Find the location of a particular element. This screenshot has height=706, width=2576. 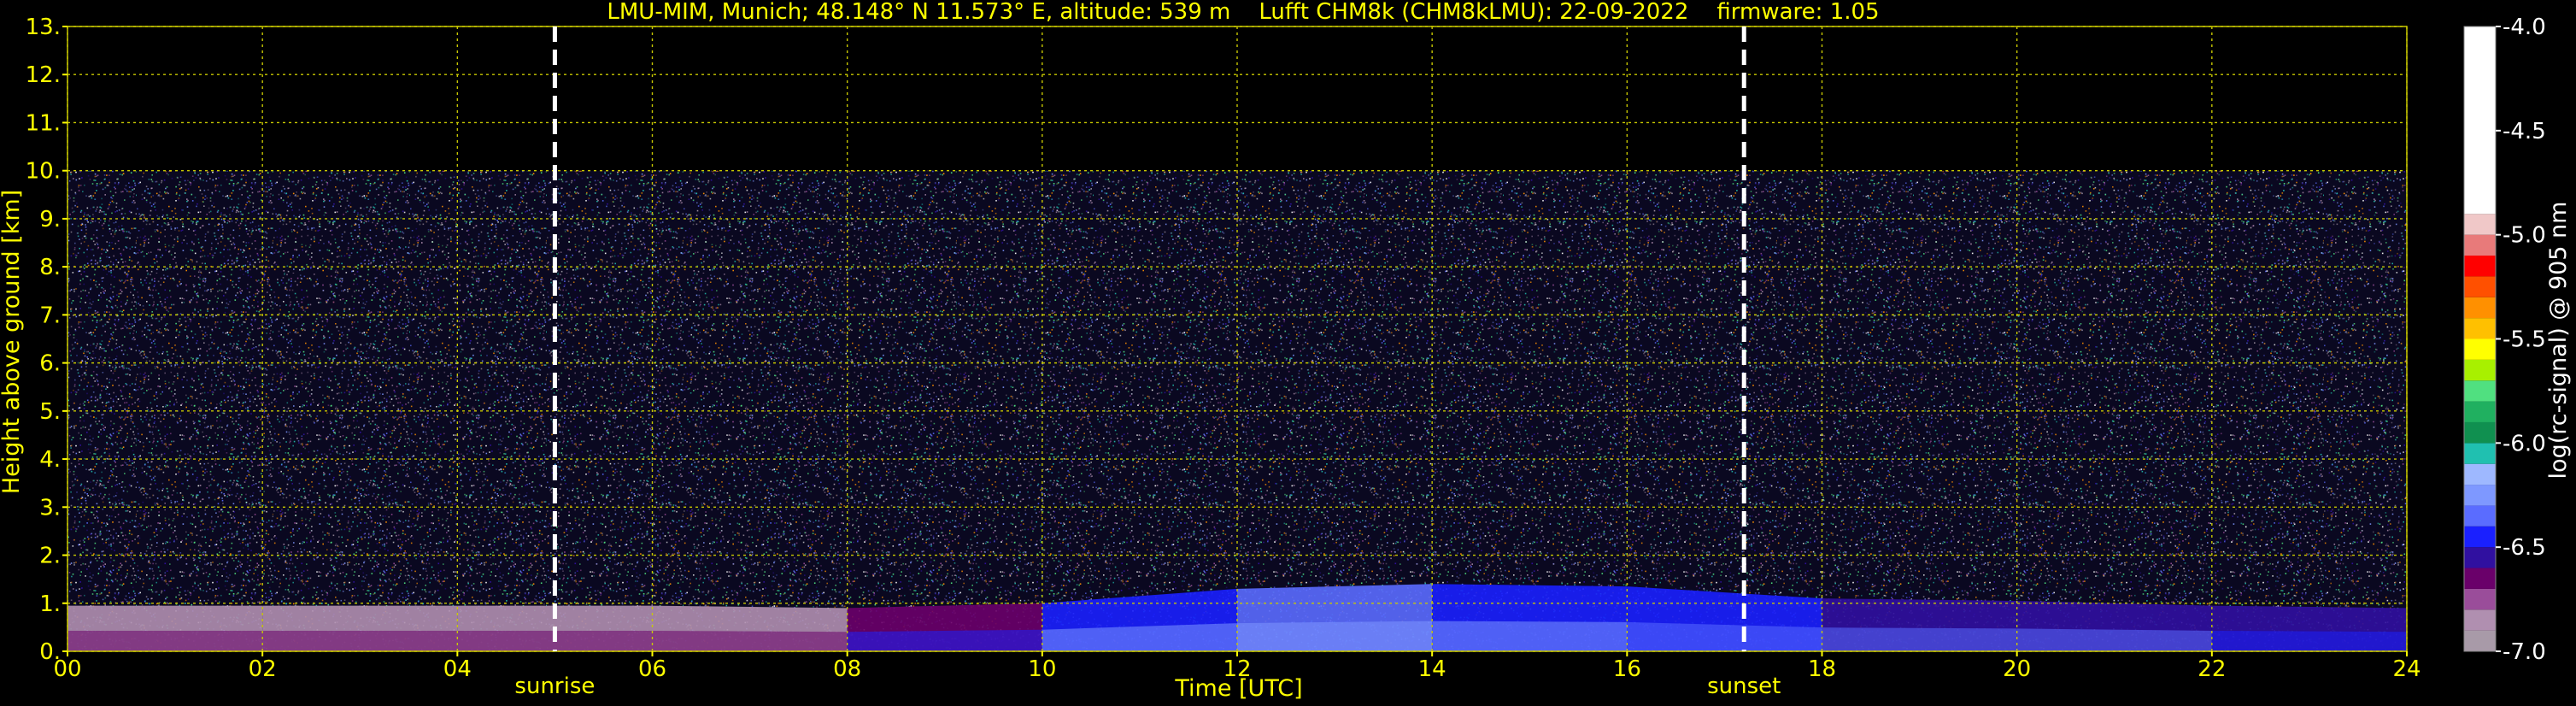

x-tick-label: 24 is located at coordinates (2406, 669).